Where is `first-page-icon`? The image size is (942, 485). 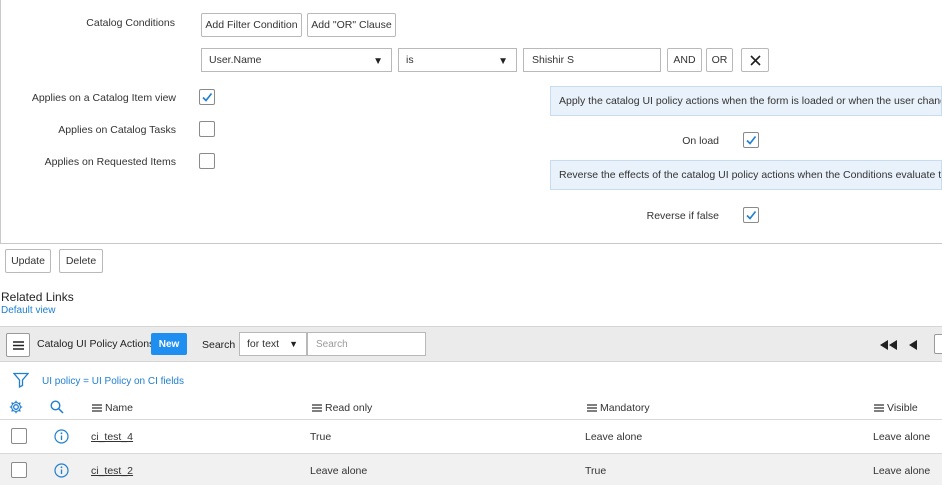
first-page-icon is located at coordinates (889, 345).